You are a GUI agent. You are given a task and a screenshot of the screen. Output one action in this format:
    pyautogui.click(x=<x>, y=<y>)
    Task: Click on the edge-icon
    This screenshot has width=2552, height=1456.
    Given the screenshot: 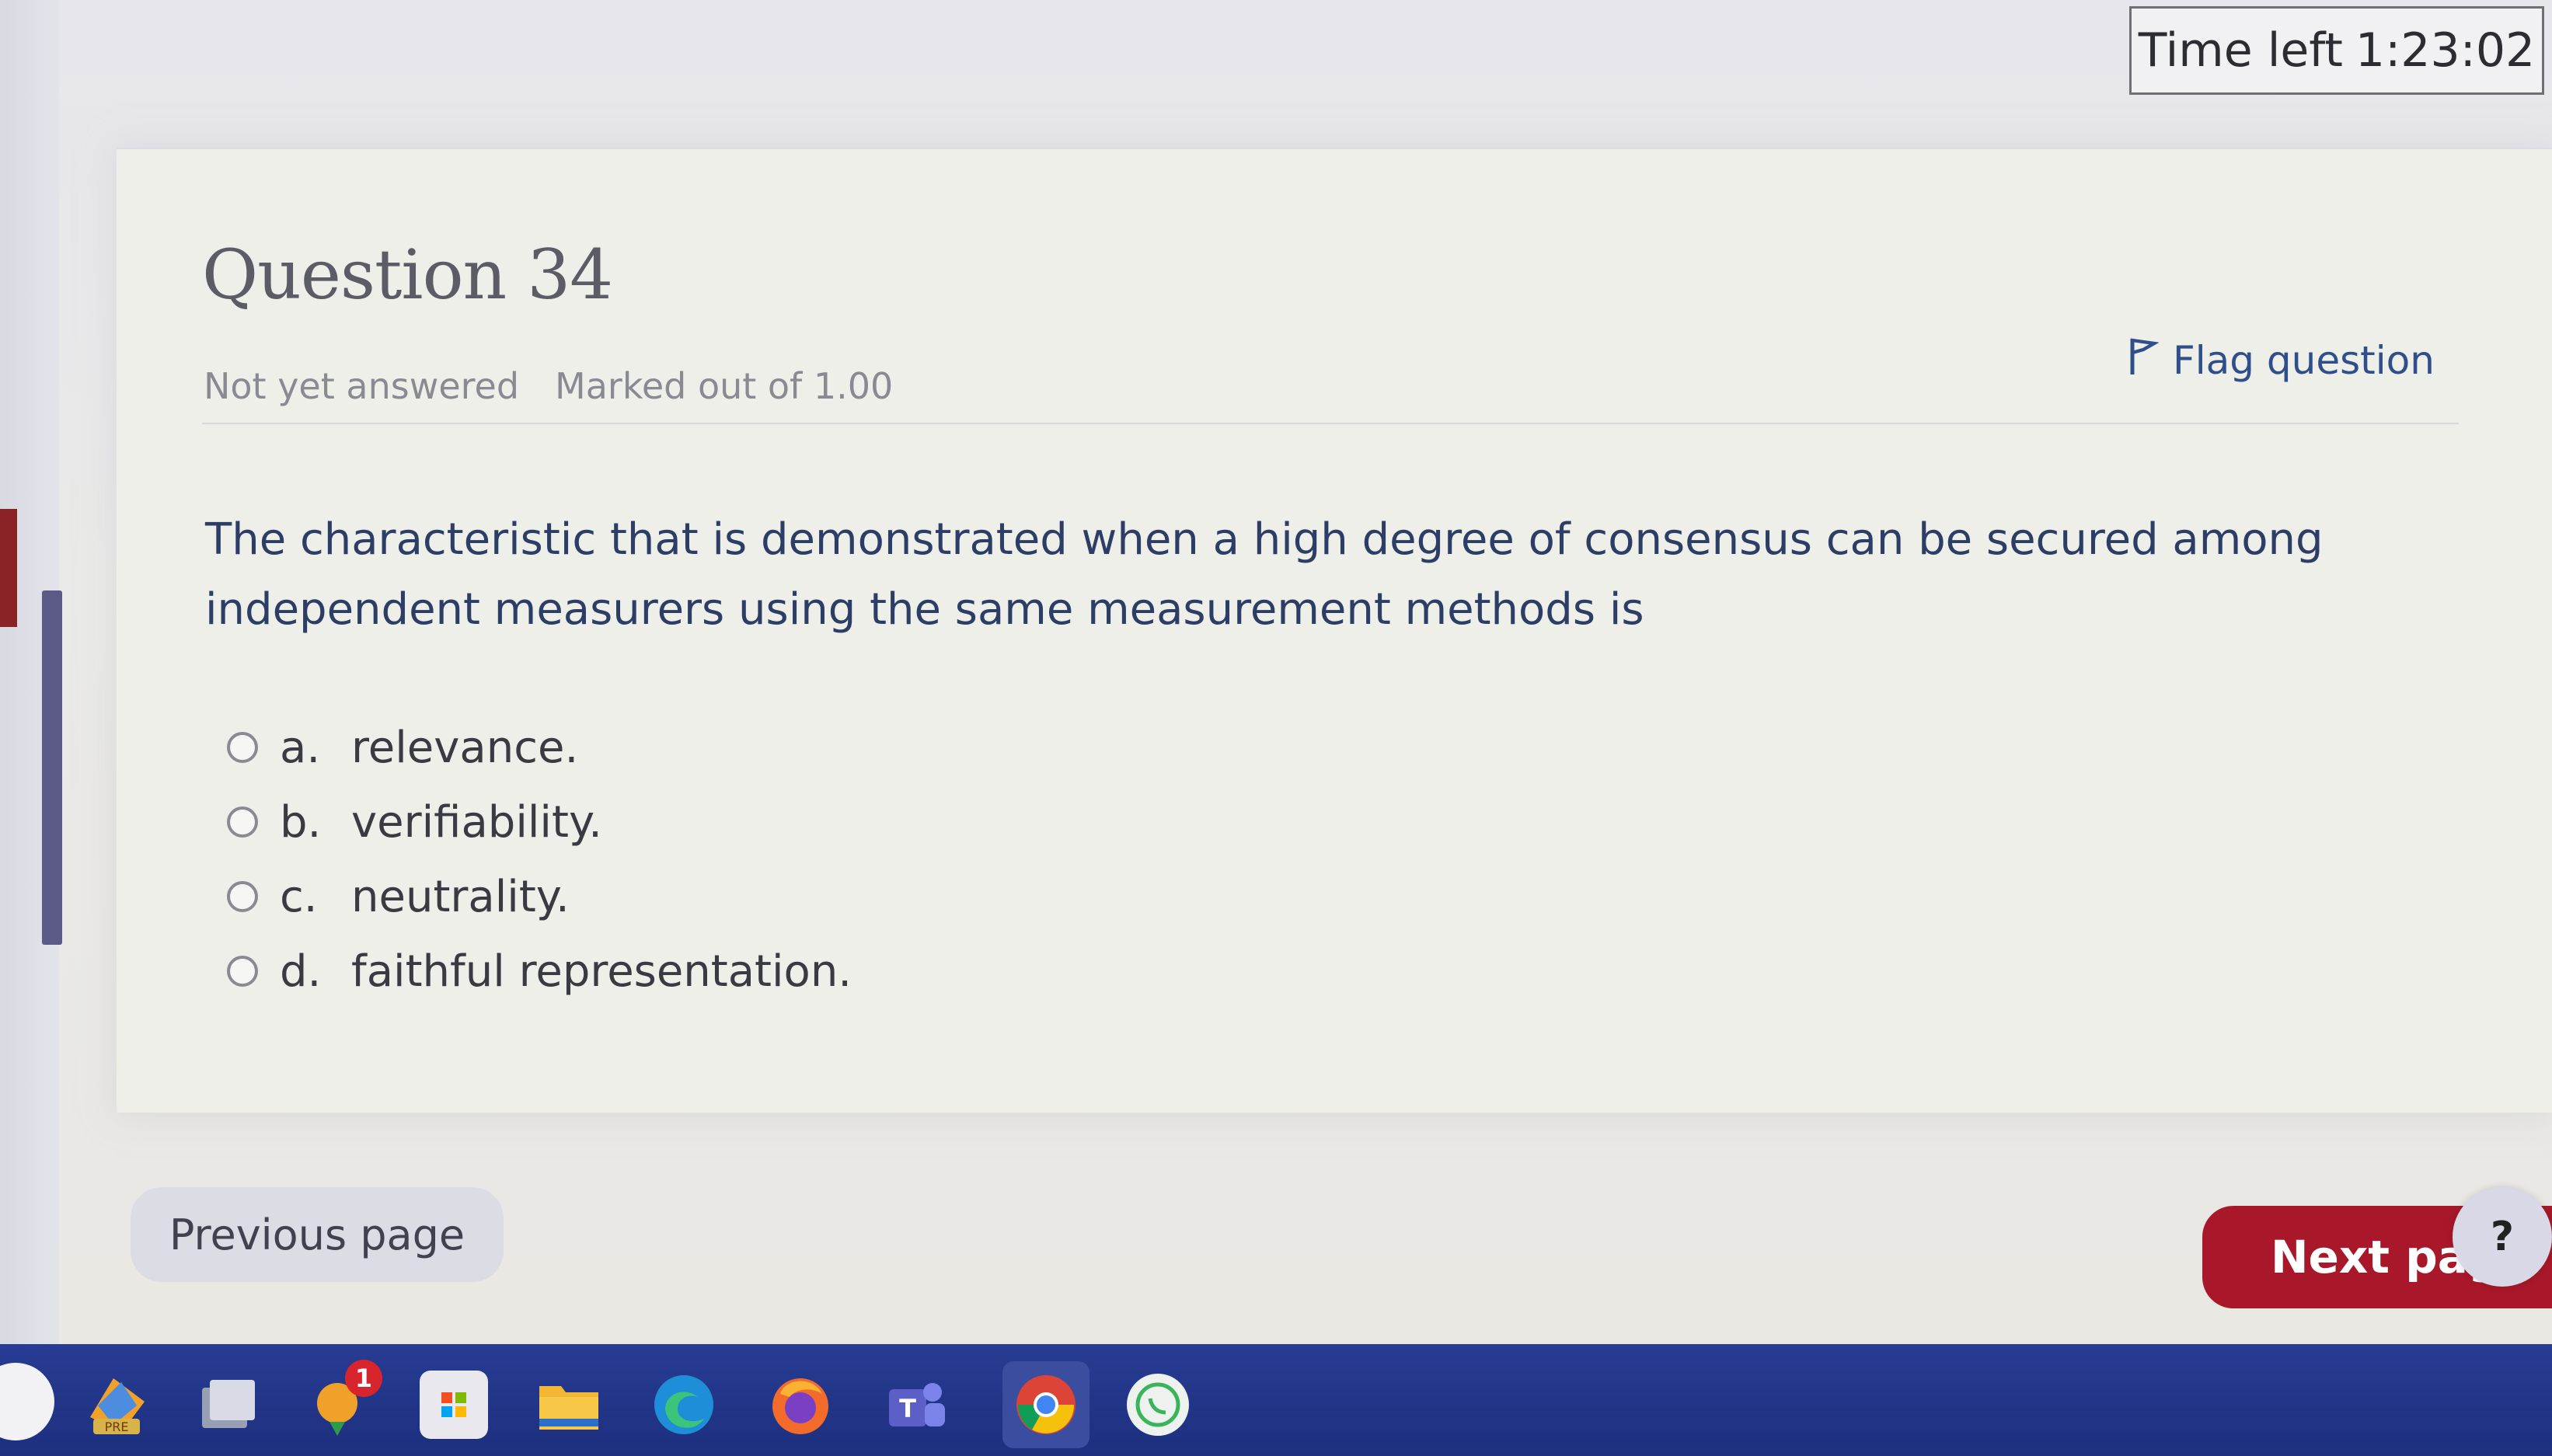 What is the action you would take?
    pyautogui.click(x=684, y=1405)
    